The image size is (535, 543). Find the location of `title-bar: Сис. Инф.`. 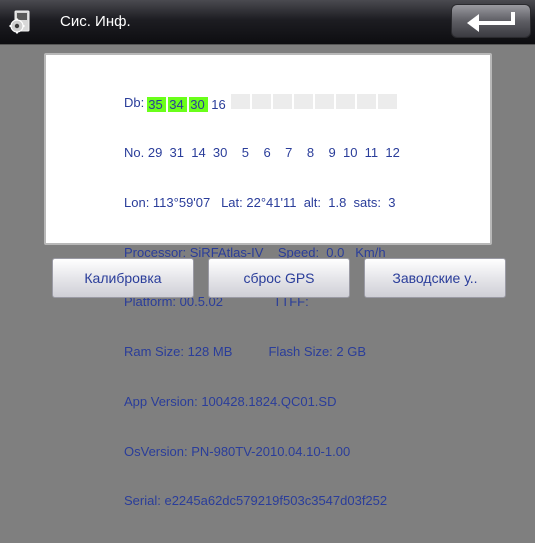

title-bar: Сис. Инф. is located at coordinates (267, 22).